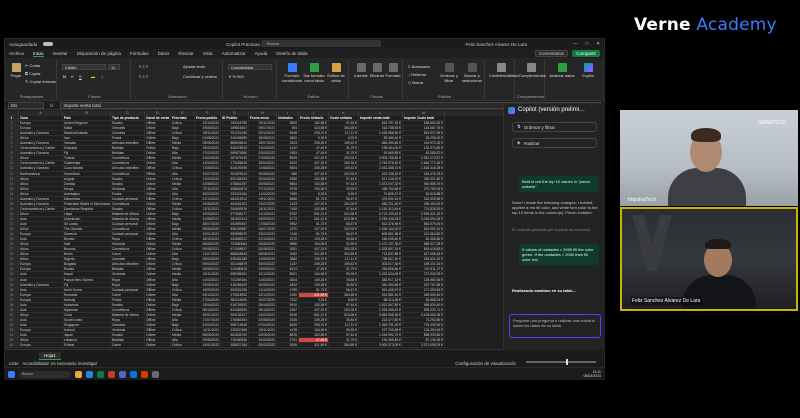 This screenshot has width=800, height=418. I want to click on chip-analyze: ◈ Analizar, so click(554, 143).